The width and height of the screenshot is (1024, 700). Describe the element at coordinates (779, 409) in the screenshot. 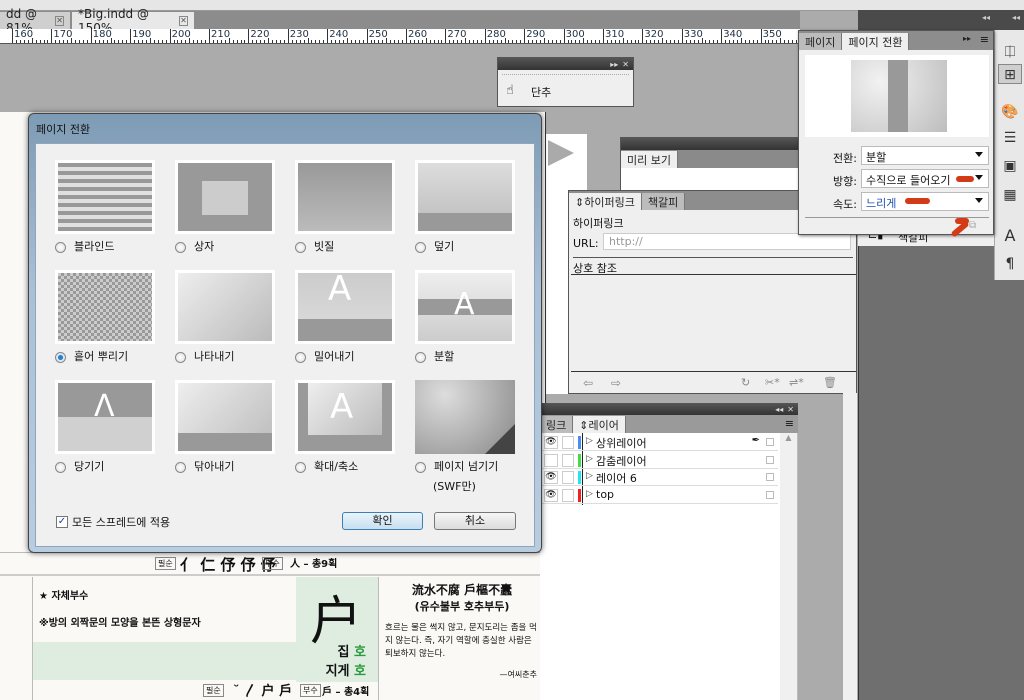

I see `collapse-icon: ◂◂` at that location.